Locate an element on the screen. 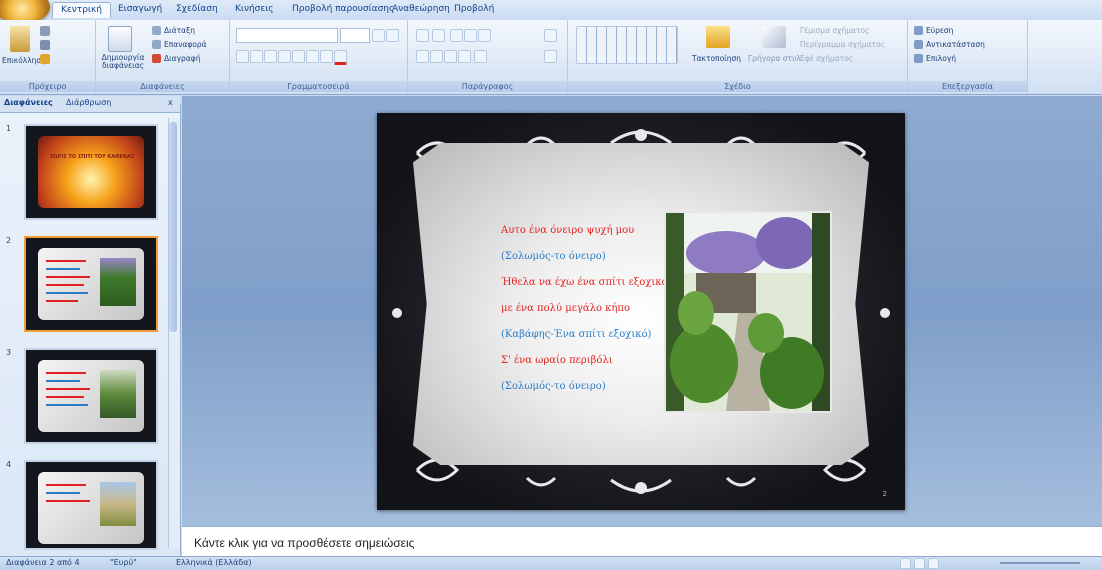 The image size is (1102, 570). reset-icon is located at coordinates (156, 44).